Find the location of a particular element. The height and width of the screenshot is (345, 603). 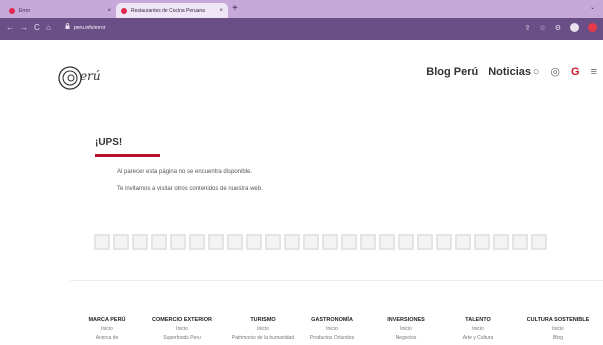

new-tab-button: + is located at coordinates (235, 9).